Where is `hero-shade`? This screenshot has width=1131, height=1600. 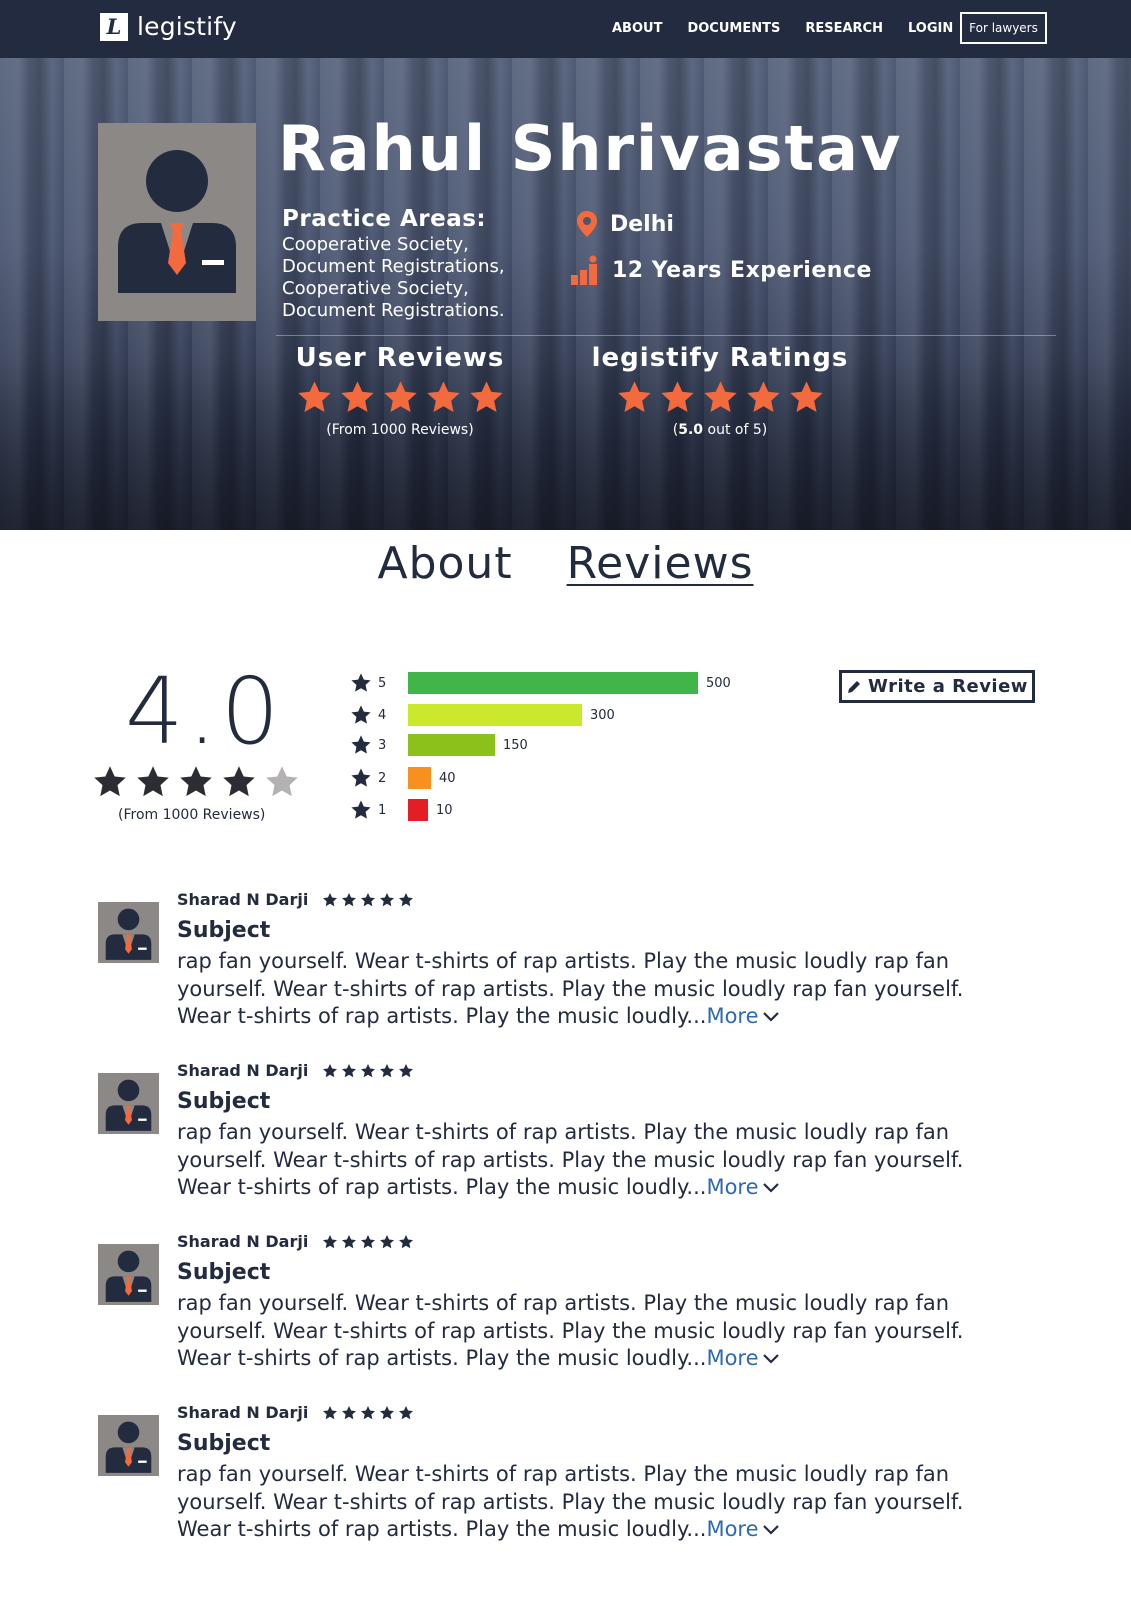 hero-shade is located at coordinates (565, 444).